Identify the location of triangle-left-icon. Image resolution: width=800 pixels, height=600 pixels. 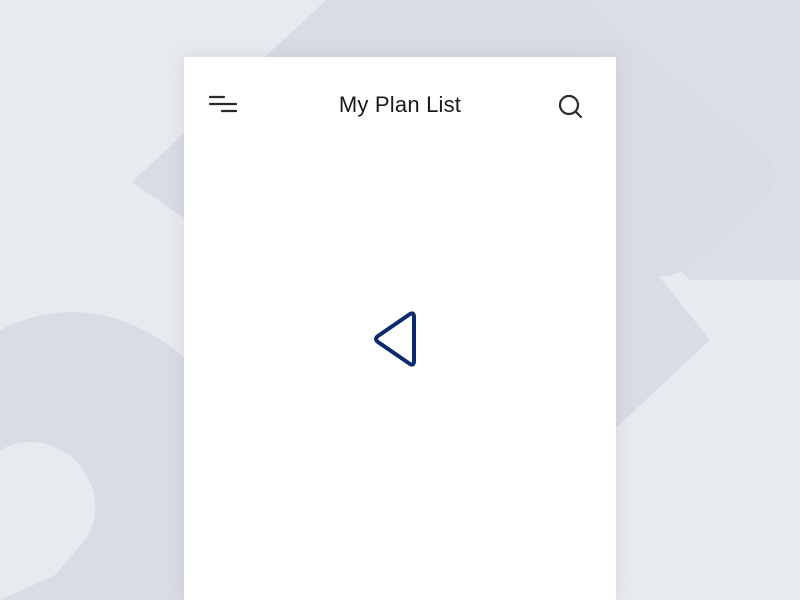
(395, 339).